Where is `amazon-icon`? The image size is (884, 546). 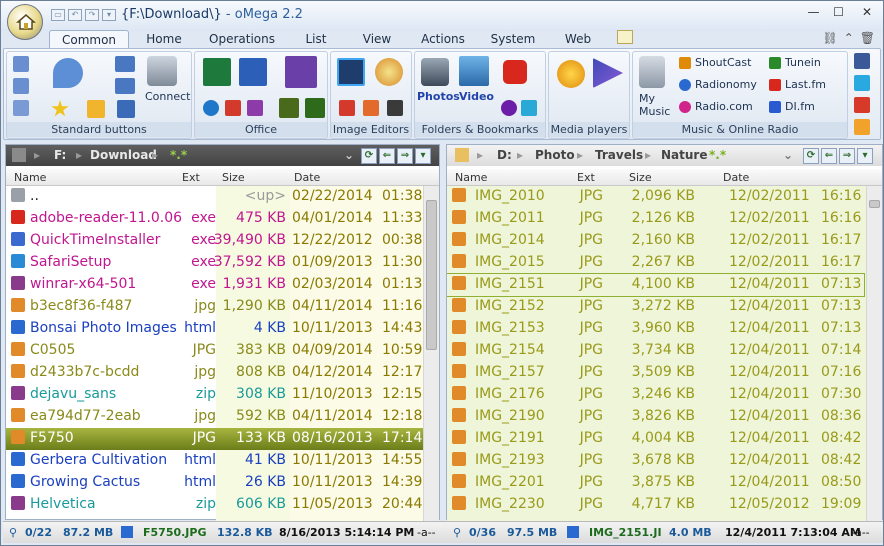
amazon-icon is located at coordinates (862, 127).